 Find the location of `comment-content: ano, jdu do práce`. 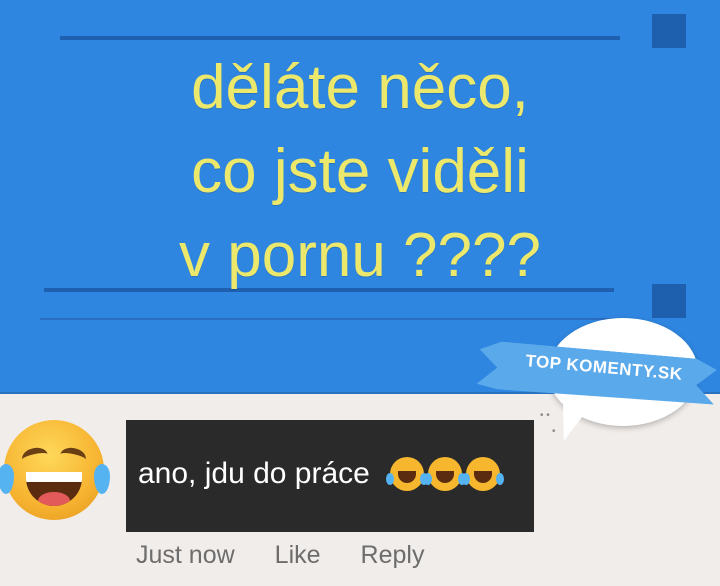

comment-content: ano, jdu do práce is located at coordinates (321, 474).